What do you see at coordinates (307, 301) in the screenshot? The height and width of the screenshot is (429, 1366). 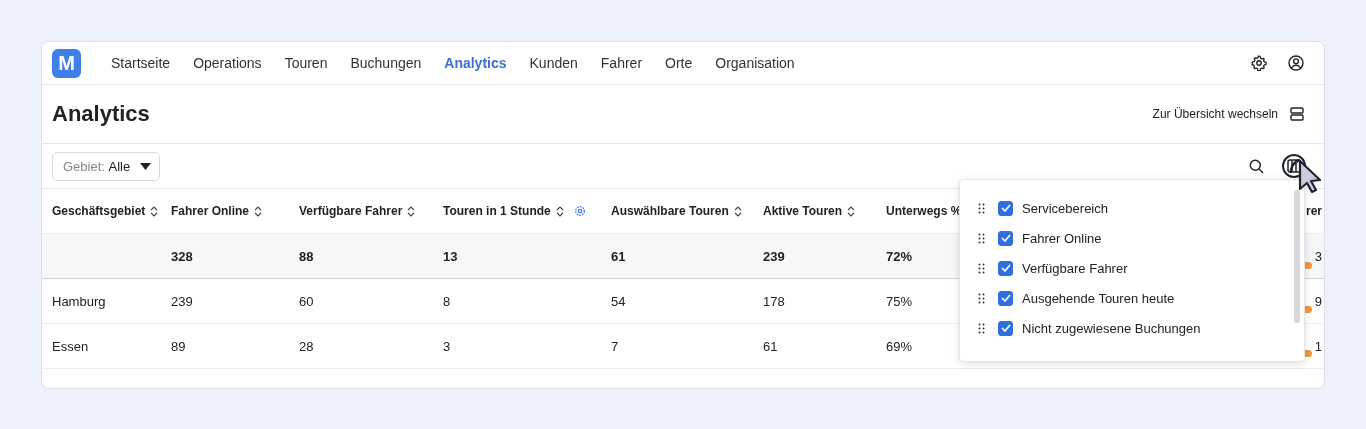 I see `table-cell-text: 60` at bounding box center [307, 301].